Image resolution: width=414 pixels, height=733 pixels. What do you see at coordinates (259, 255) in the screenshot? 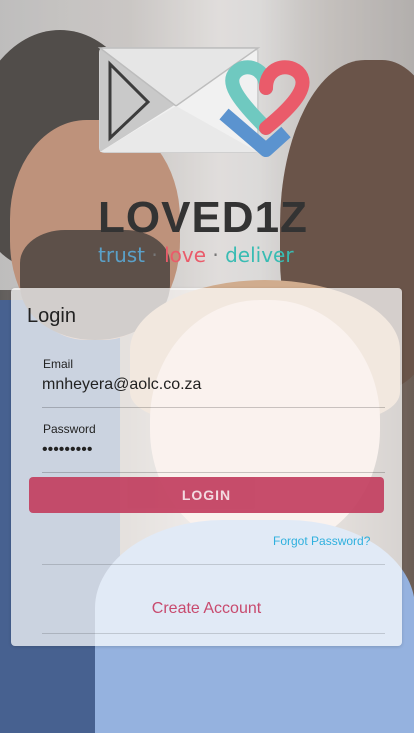
I see `tagline-deliver: deliver` at bounding box center [259, 255].